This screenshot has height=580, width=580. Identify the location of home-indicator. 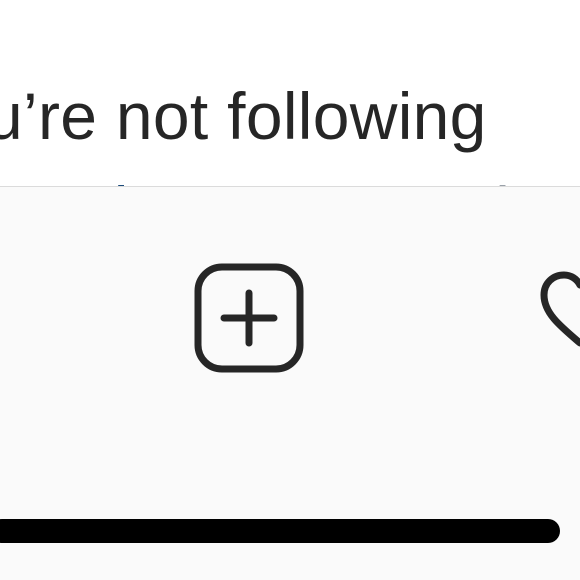
(280, 531).